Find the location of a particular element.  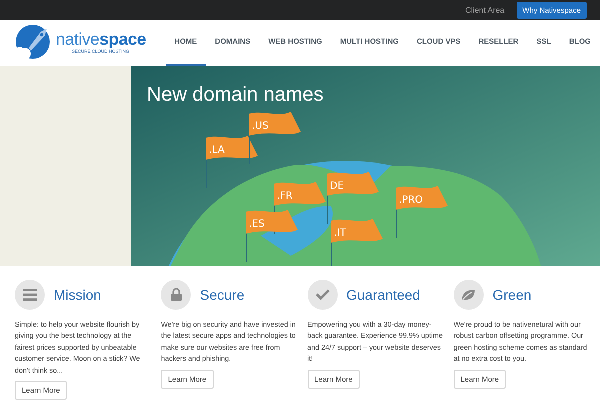

flag-drawing: .ES is located at coordinates (272, 236).